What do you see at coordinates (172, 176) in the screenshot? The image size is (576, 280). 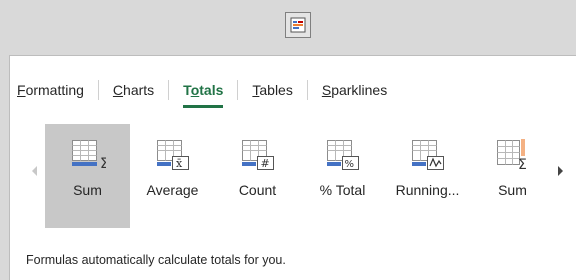 I see `average-button: x̄ Average` at bounding box center [172, 176].